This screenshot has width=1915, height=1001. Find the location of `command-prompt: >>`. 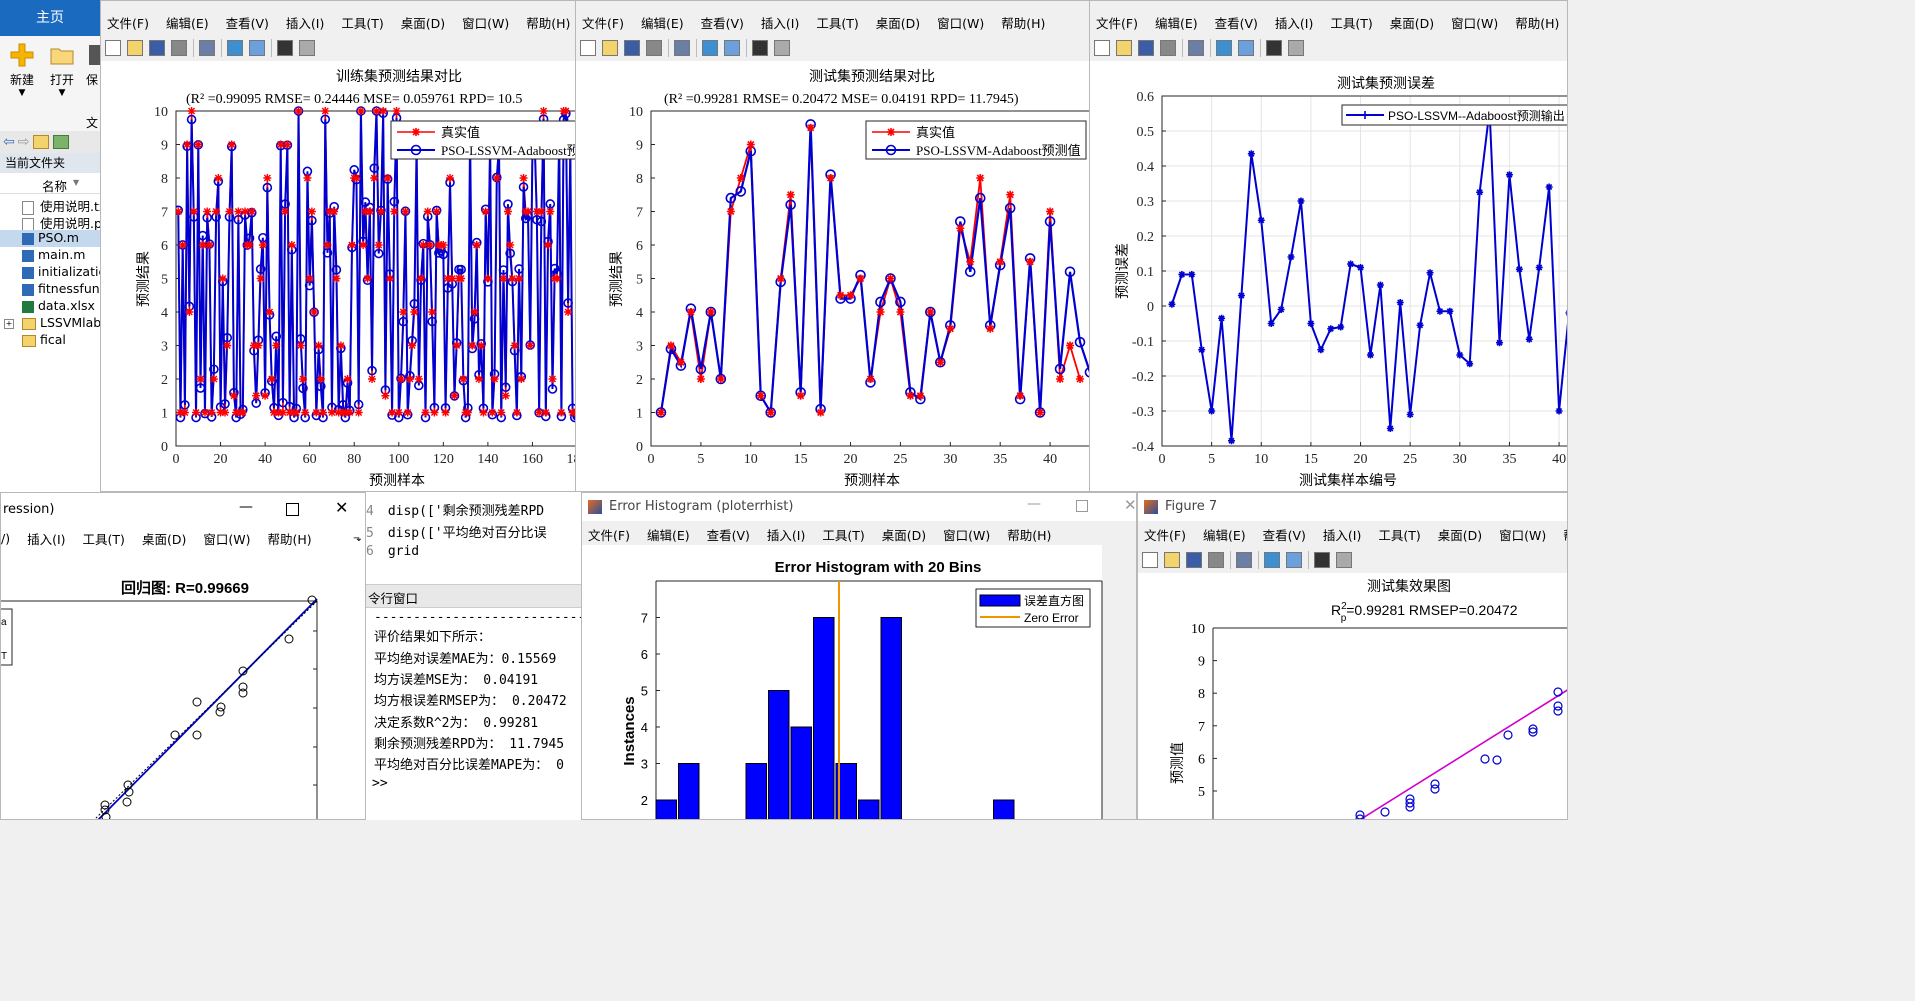

command-prompt: >> is located at coordinates (380, 783).